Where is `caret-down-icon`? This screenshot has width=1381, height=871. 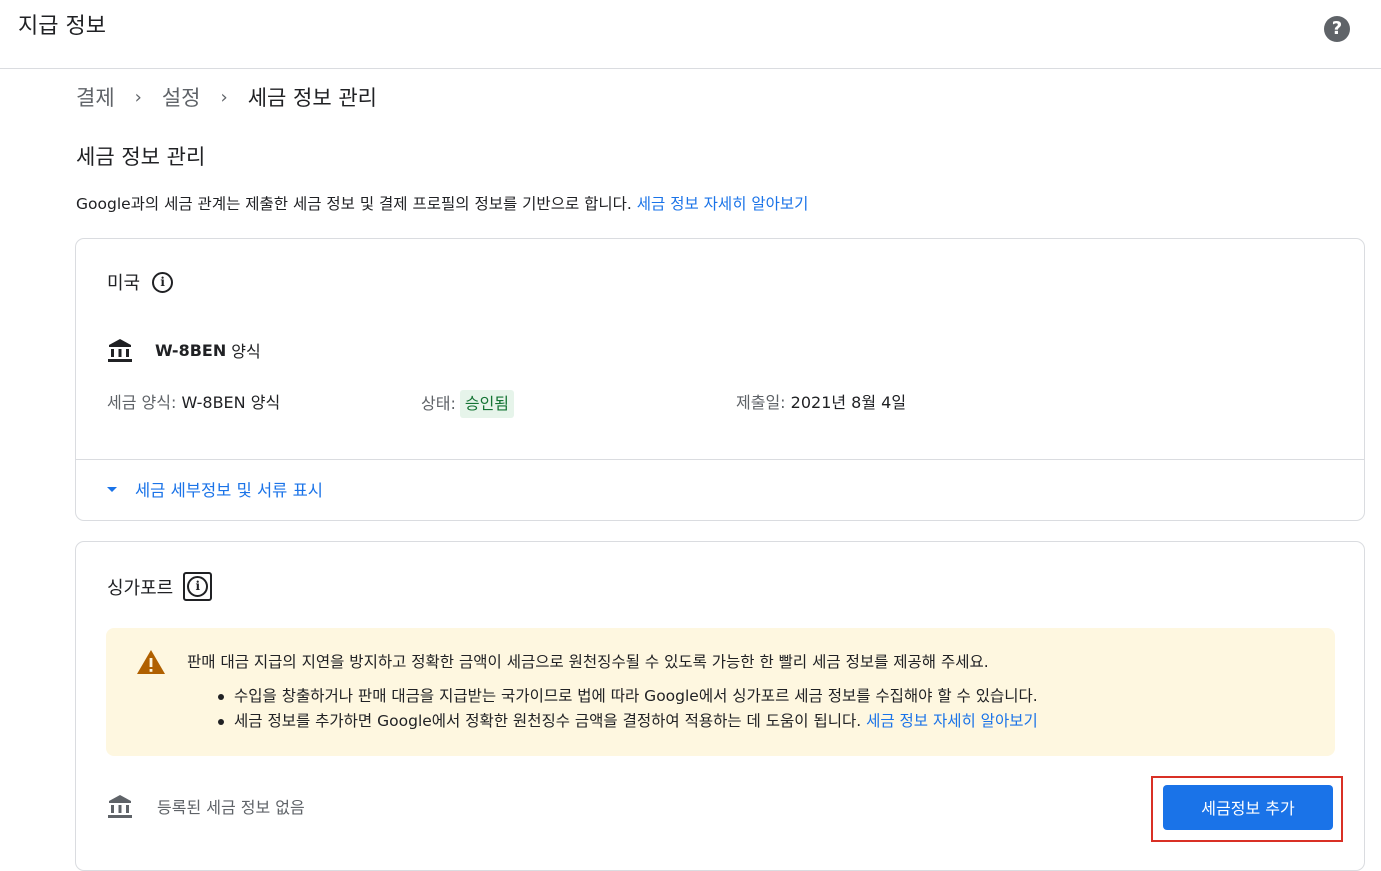 caret-down-icon is located at coordinates (112, 489).